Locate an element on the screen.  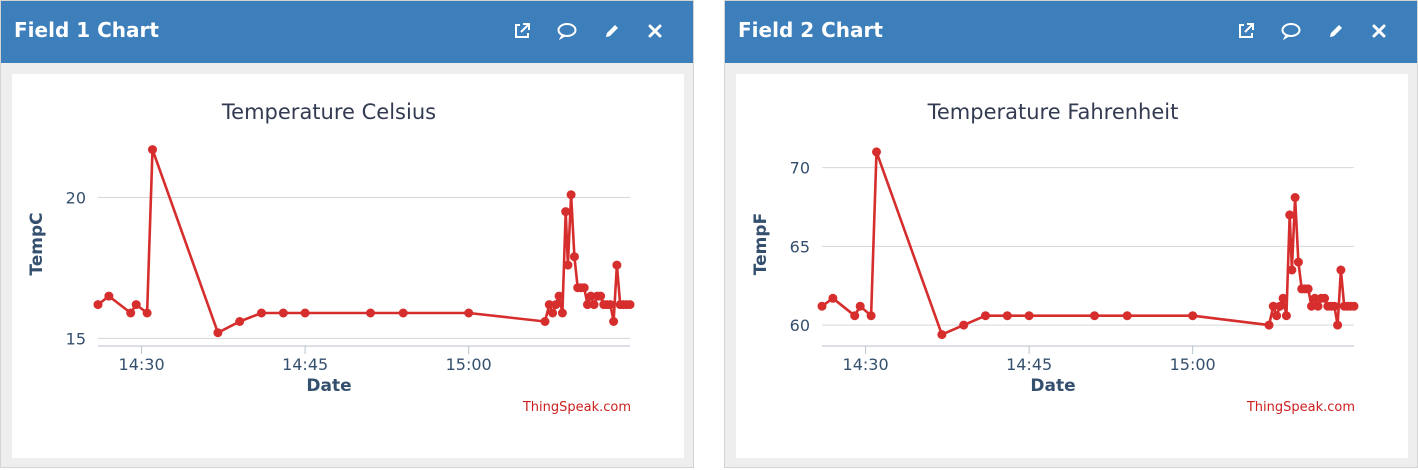
chart-title: Temperature Fahrenheit is located at coordinates (1053, 112).